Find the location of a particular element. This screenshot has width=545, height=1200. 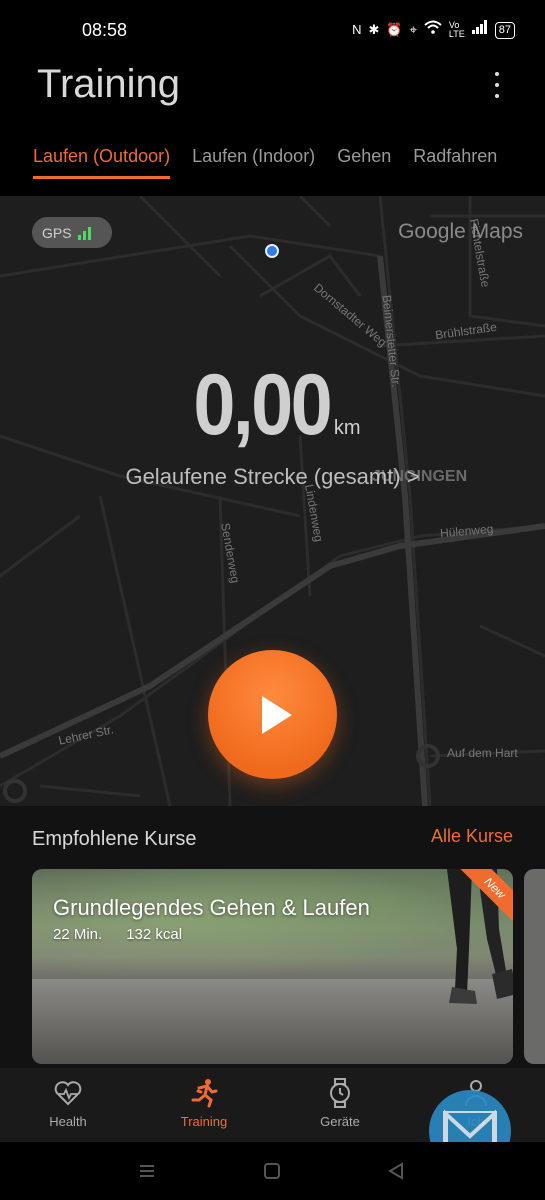

wifi-icon is located at coordinates (433, 30).